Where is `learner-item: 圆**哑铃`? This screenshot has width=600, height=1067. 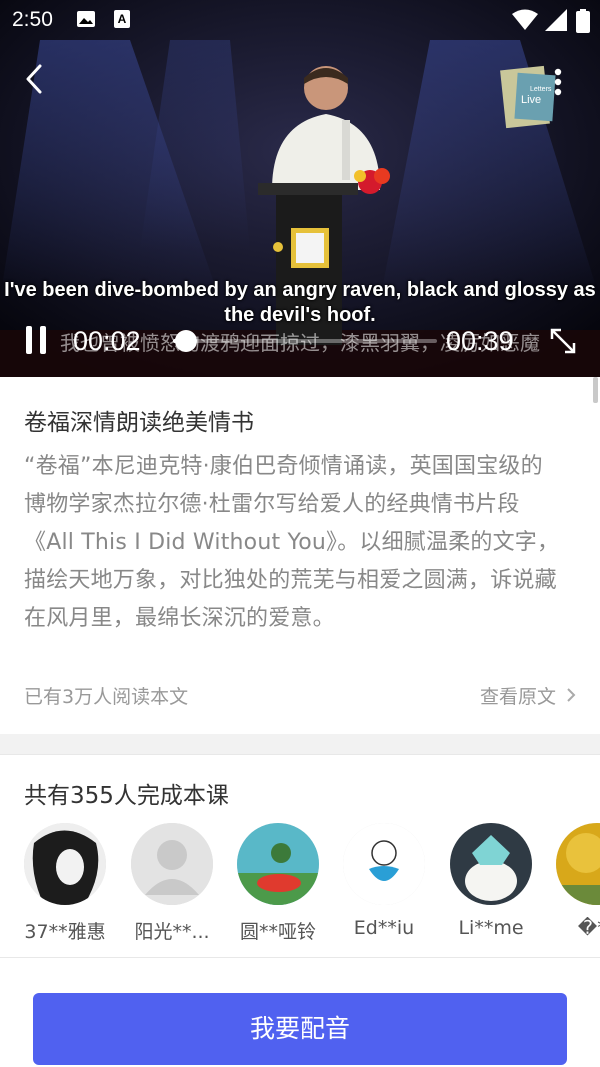
learner-item: 圆**哑铃 is located at coordinates (278, 883).